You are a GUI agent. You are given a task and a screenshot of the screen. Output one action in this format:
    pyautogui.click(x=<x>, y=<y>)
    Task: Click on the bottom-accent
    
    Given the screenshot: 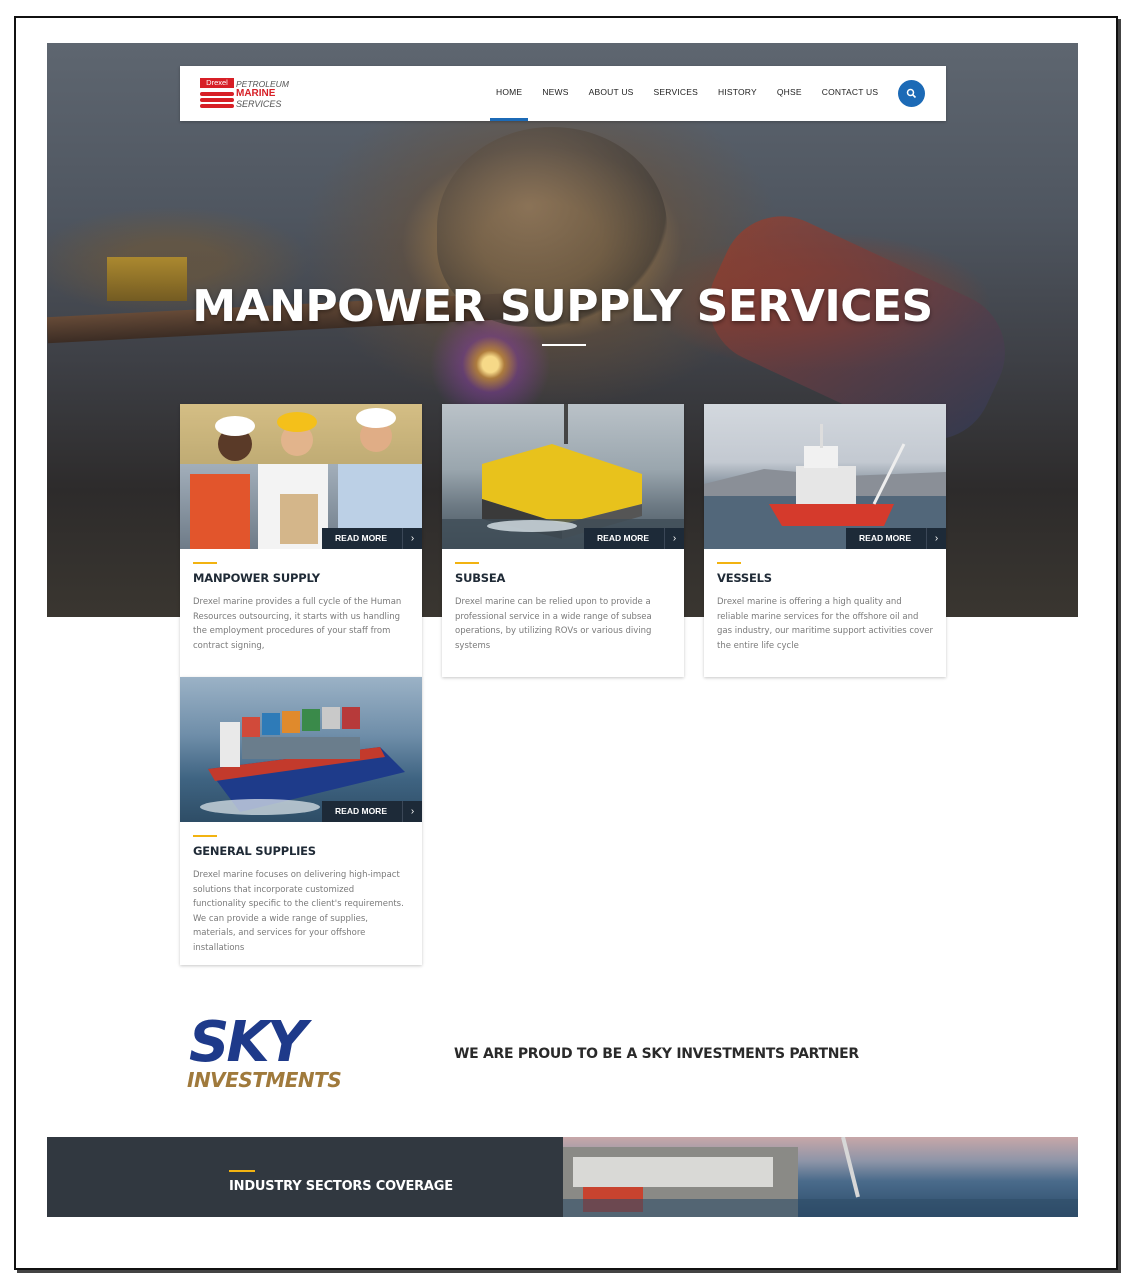 What is the action you would take?
    pyautogui.click(x=242, y=1171)
    